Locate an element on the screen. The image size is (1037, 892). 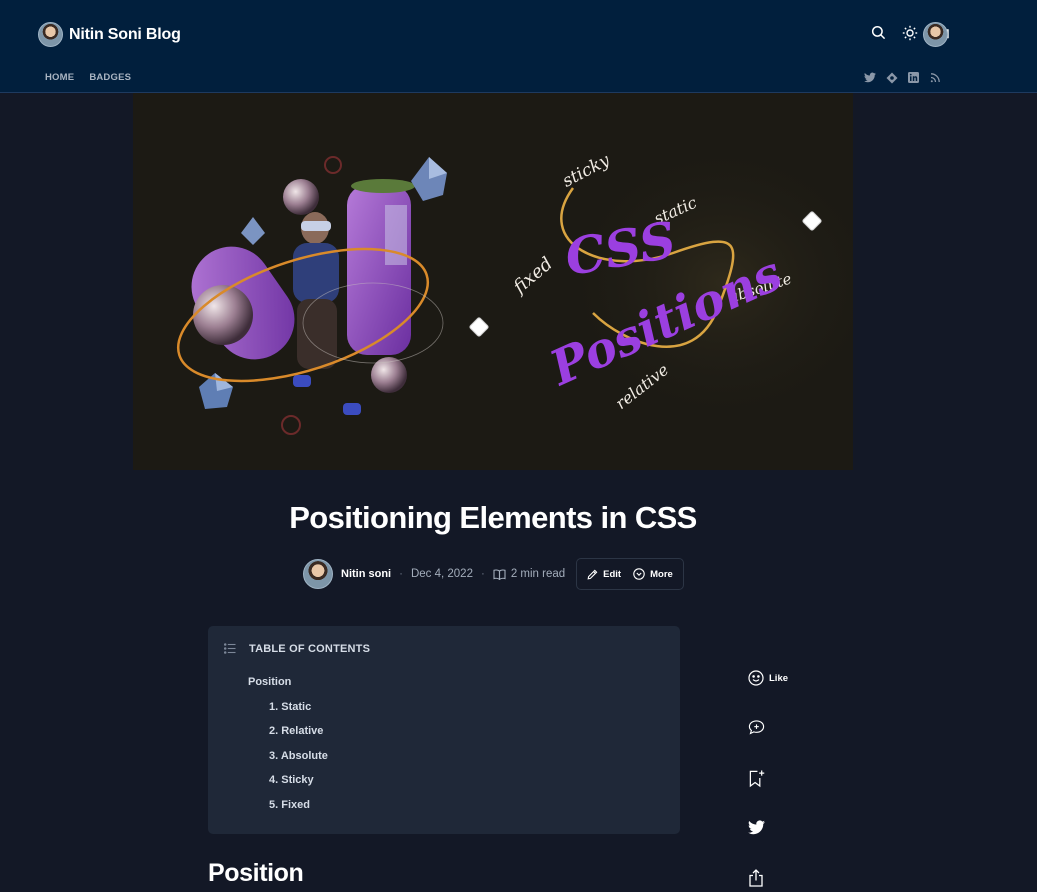
bookmark-add-icon is located at coordinates (756, 778).